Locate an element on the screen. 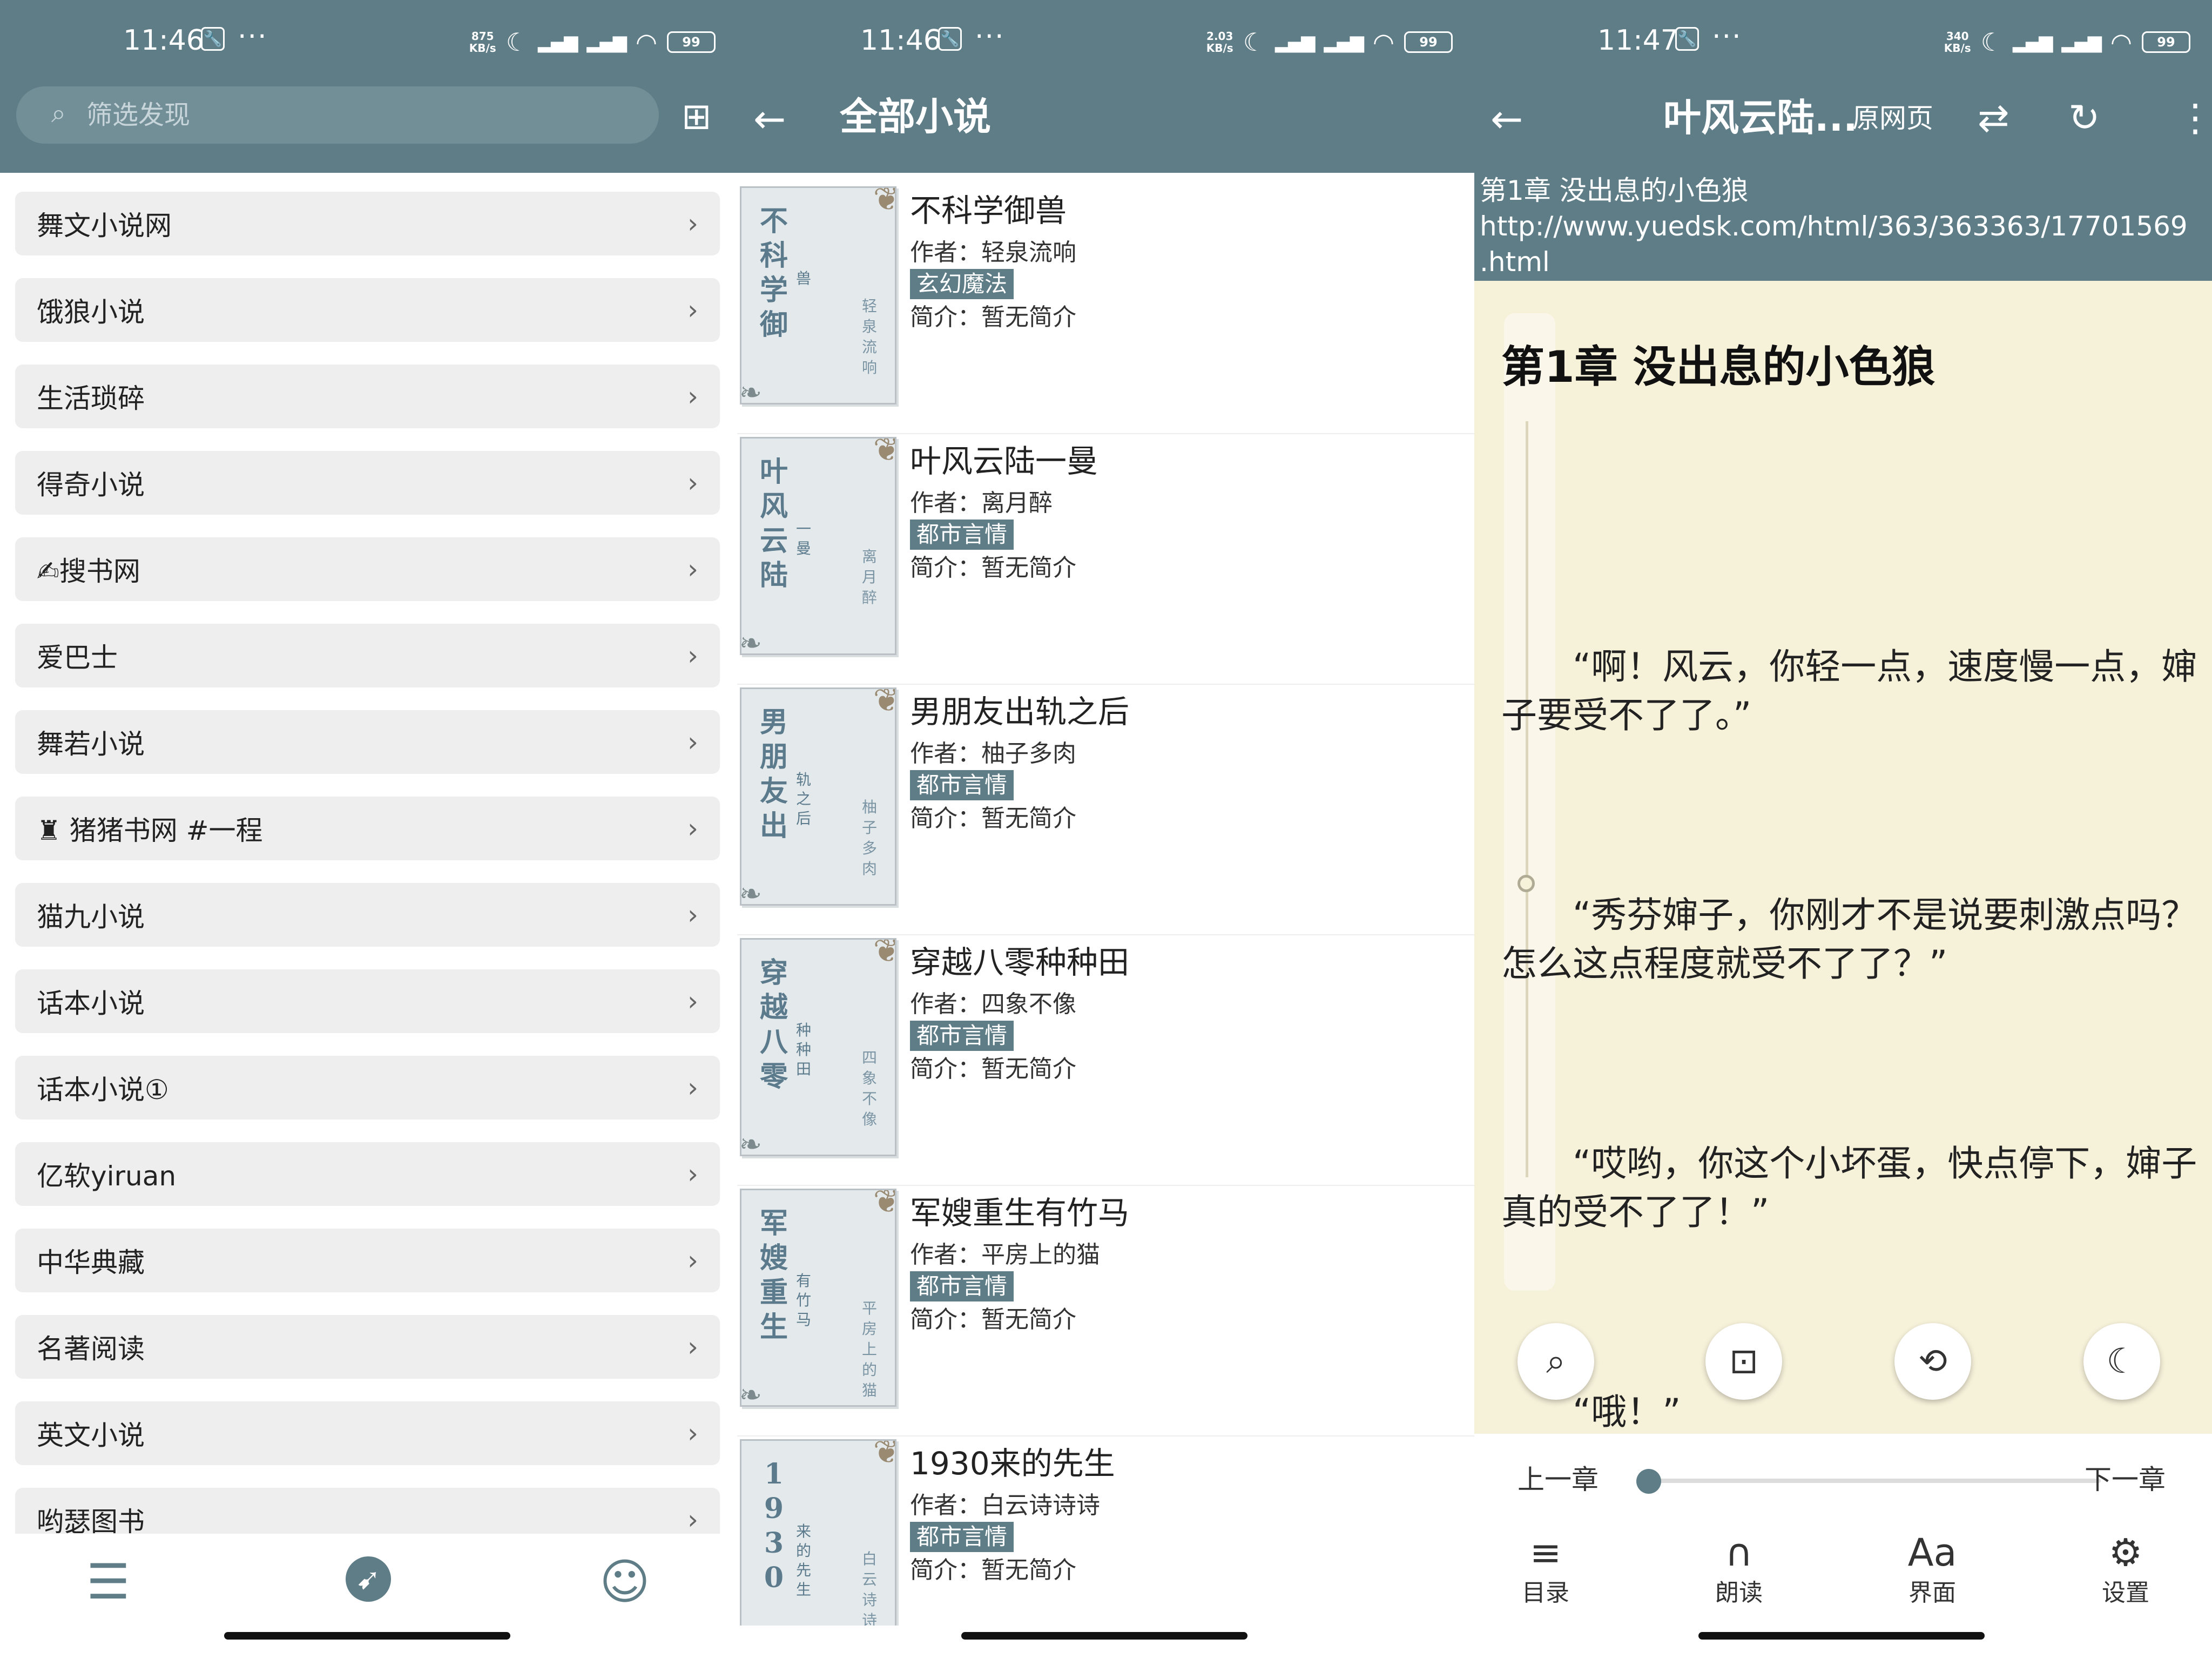  book-item: ❦穿越八零种种田四象不像❧穿越八零种种田作者：四象不像都市言情简介：暂无简介 is located at coordinates (1105, 1060).